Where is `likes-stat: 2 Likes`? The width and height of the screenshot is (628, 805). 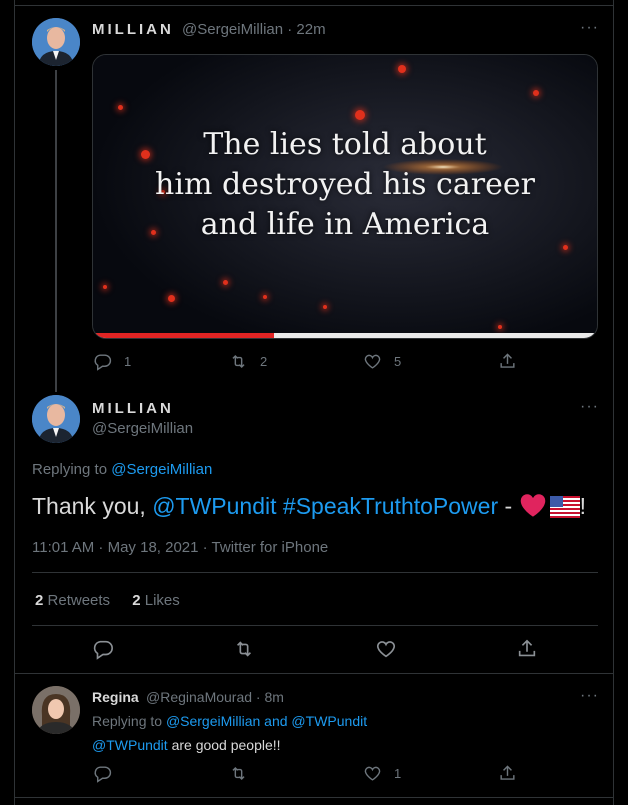 likes-stat: 2 Likes is located at coordinates (156, 600).